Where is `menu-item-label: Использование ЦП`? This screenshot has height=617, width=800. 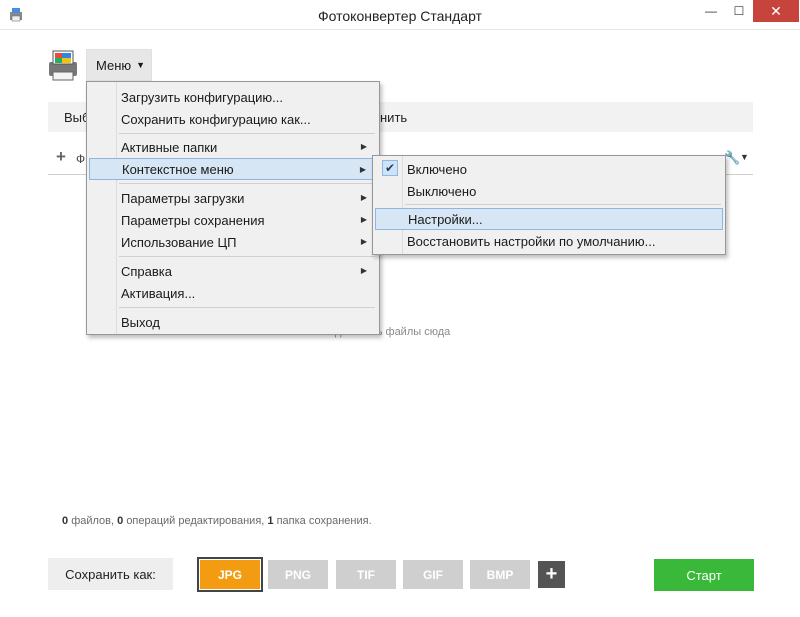 menu-item-label: Использование ЦП is located at coordinates (179, 242).